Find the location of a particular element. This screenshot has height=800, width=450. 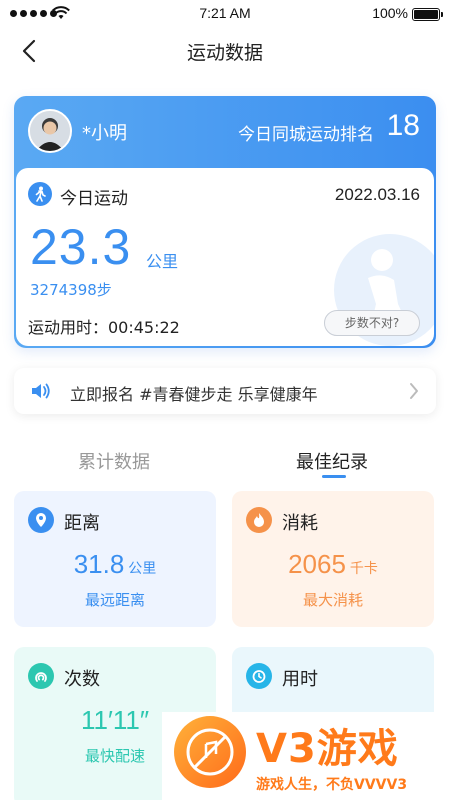

count-value: 11′11″ is located at coordinates (115, 720).